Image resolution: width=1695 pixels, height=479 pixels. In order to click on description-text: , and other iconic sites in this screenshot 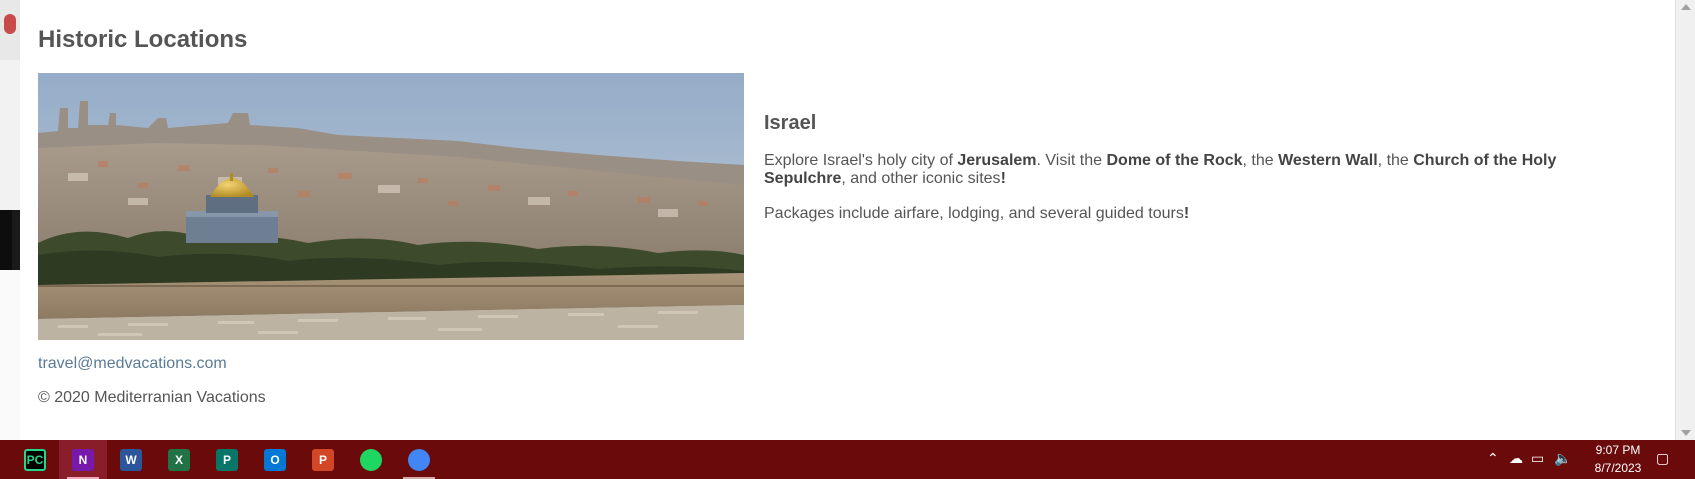, I will do `click(921, 178)`.